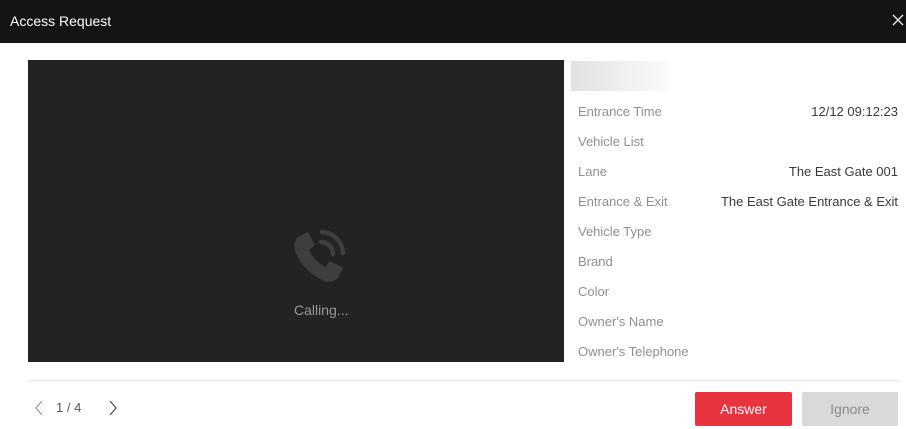 This screenshot has width=906, height=429. Describe the element at coordinates (738, 322) in the screenshot. I see `info-row-owner-name: Owner's Name` at that location.